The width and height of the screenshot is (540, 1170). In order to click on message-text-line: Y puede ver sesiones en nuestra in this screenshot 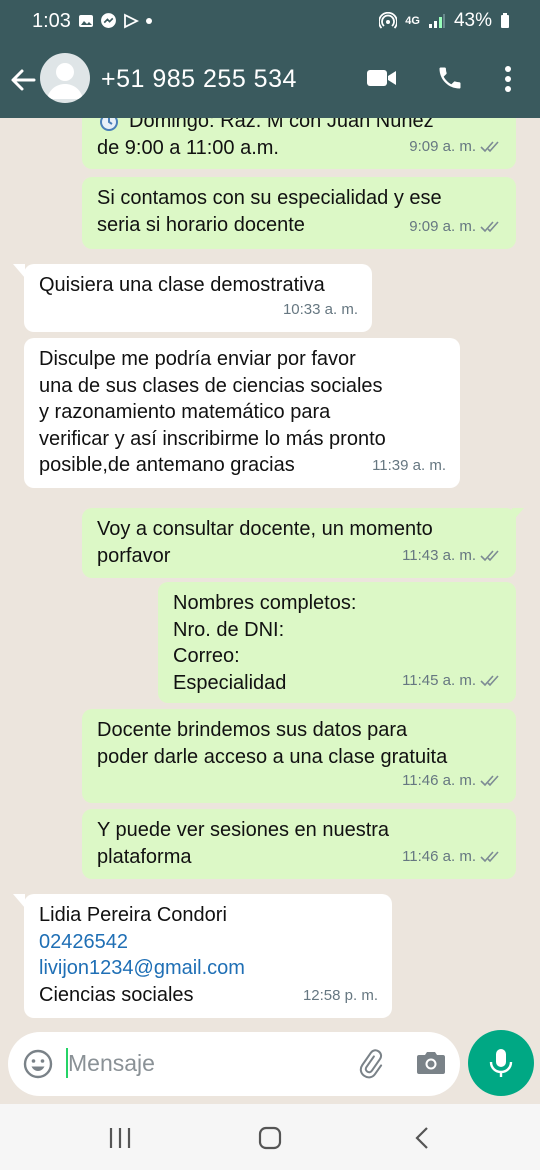, I will do `click(243, 830)`.